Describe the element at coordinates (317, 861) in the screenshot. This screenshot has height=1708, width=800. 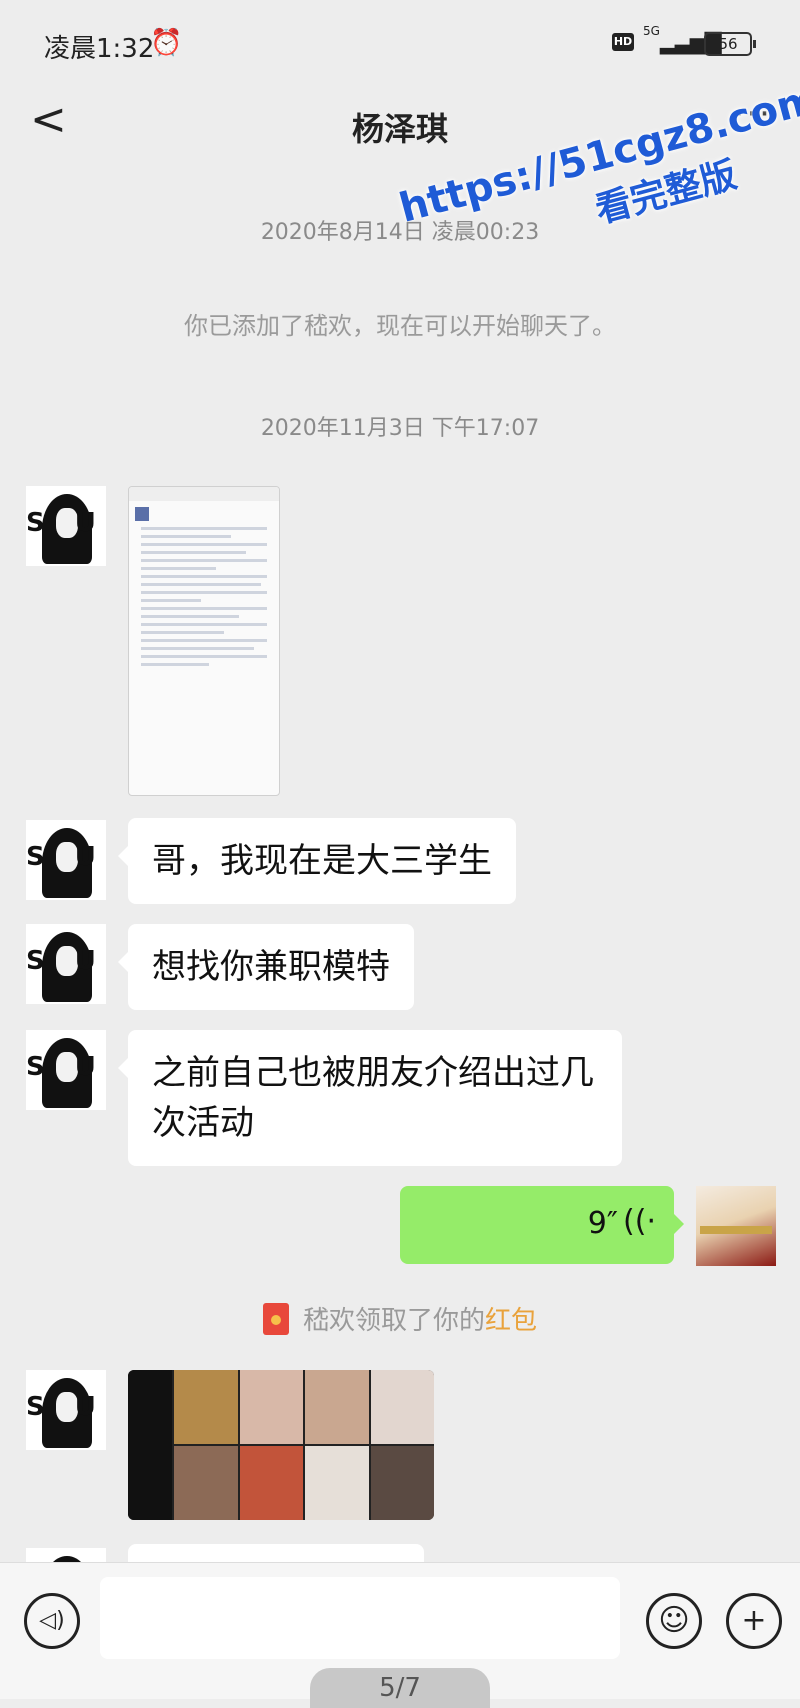
I see `incoming-message: 哥，我现在是大三学生` at that location.